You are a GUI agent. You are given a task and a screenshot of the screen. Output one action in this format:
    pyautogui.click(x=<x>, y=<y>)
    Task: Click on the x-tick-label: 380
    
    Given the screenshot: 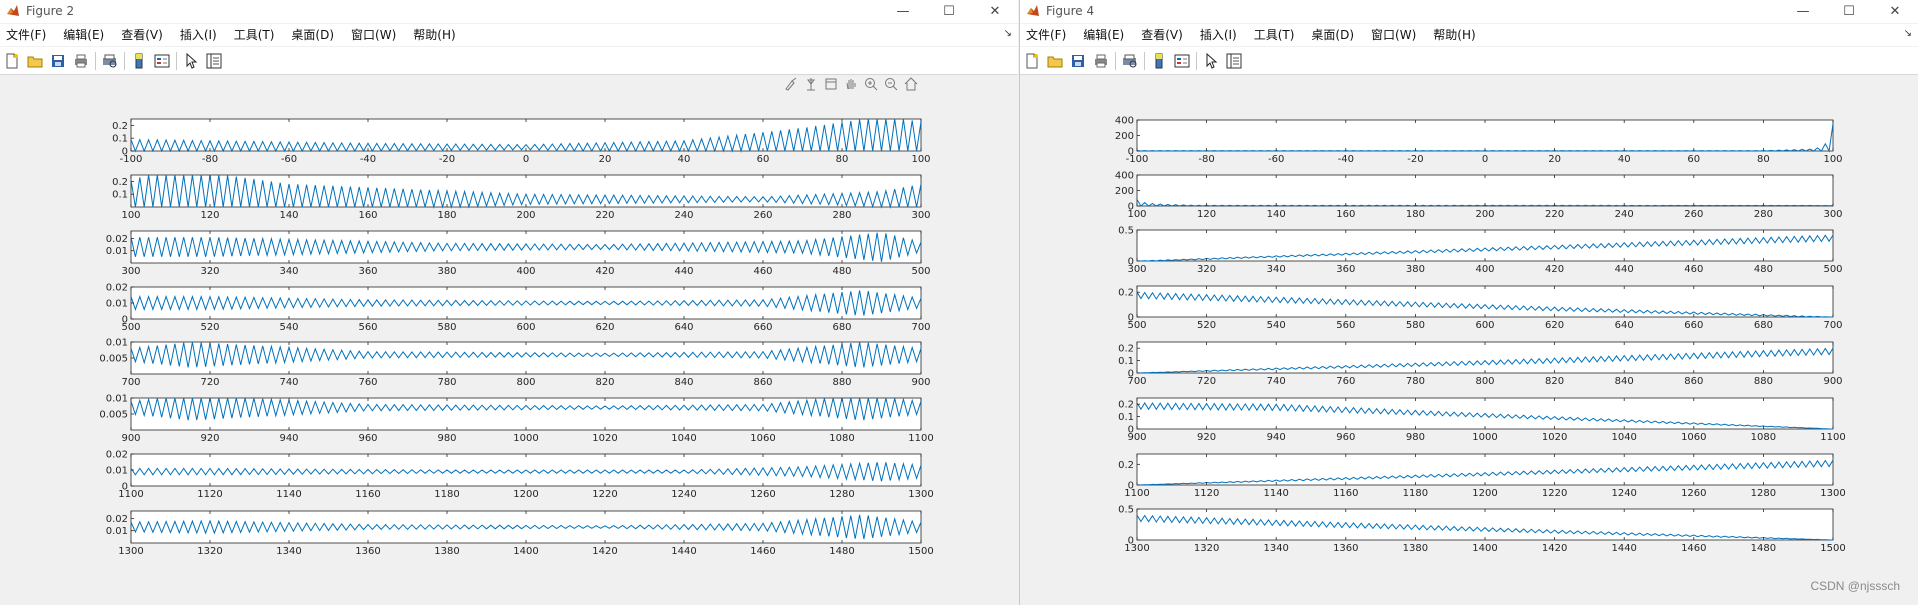 What is the action you would take?
    pyautogui.click(x=1415, y=269)
    